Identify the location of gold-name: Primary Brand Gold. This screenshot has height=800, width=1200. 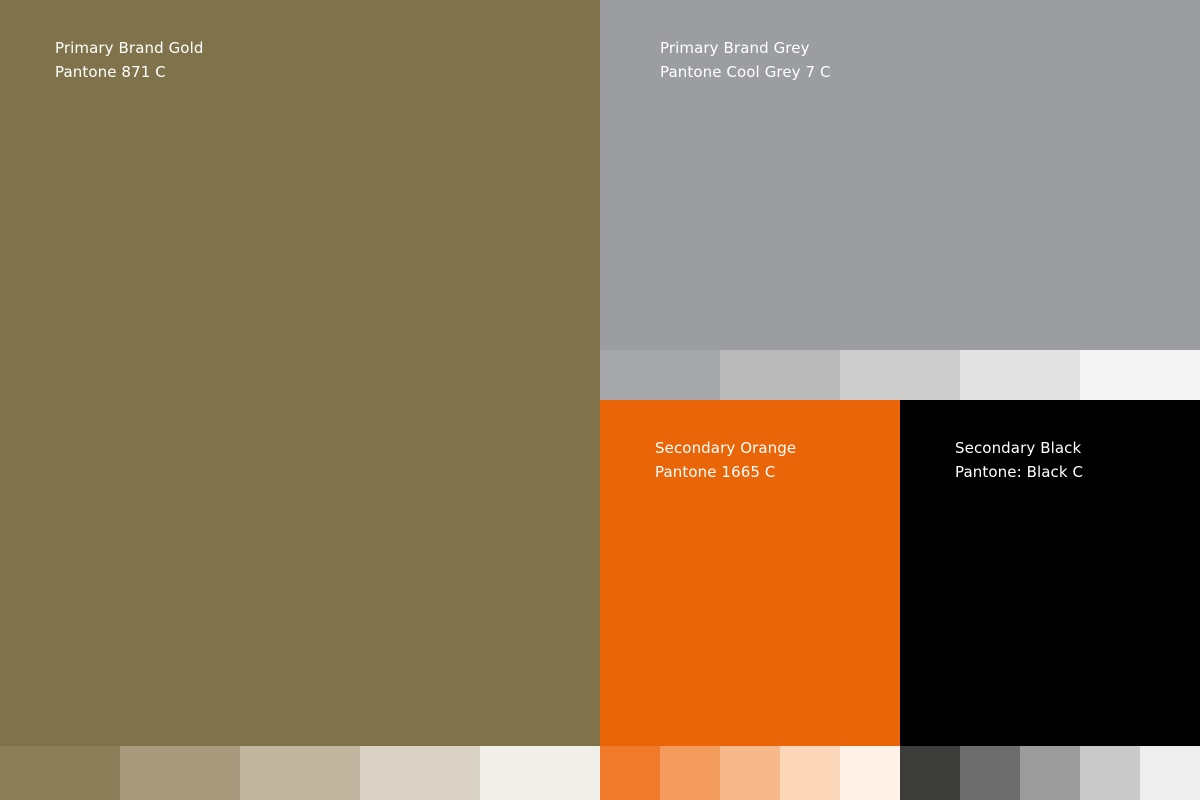
(129, 48).